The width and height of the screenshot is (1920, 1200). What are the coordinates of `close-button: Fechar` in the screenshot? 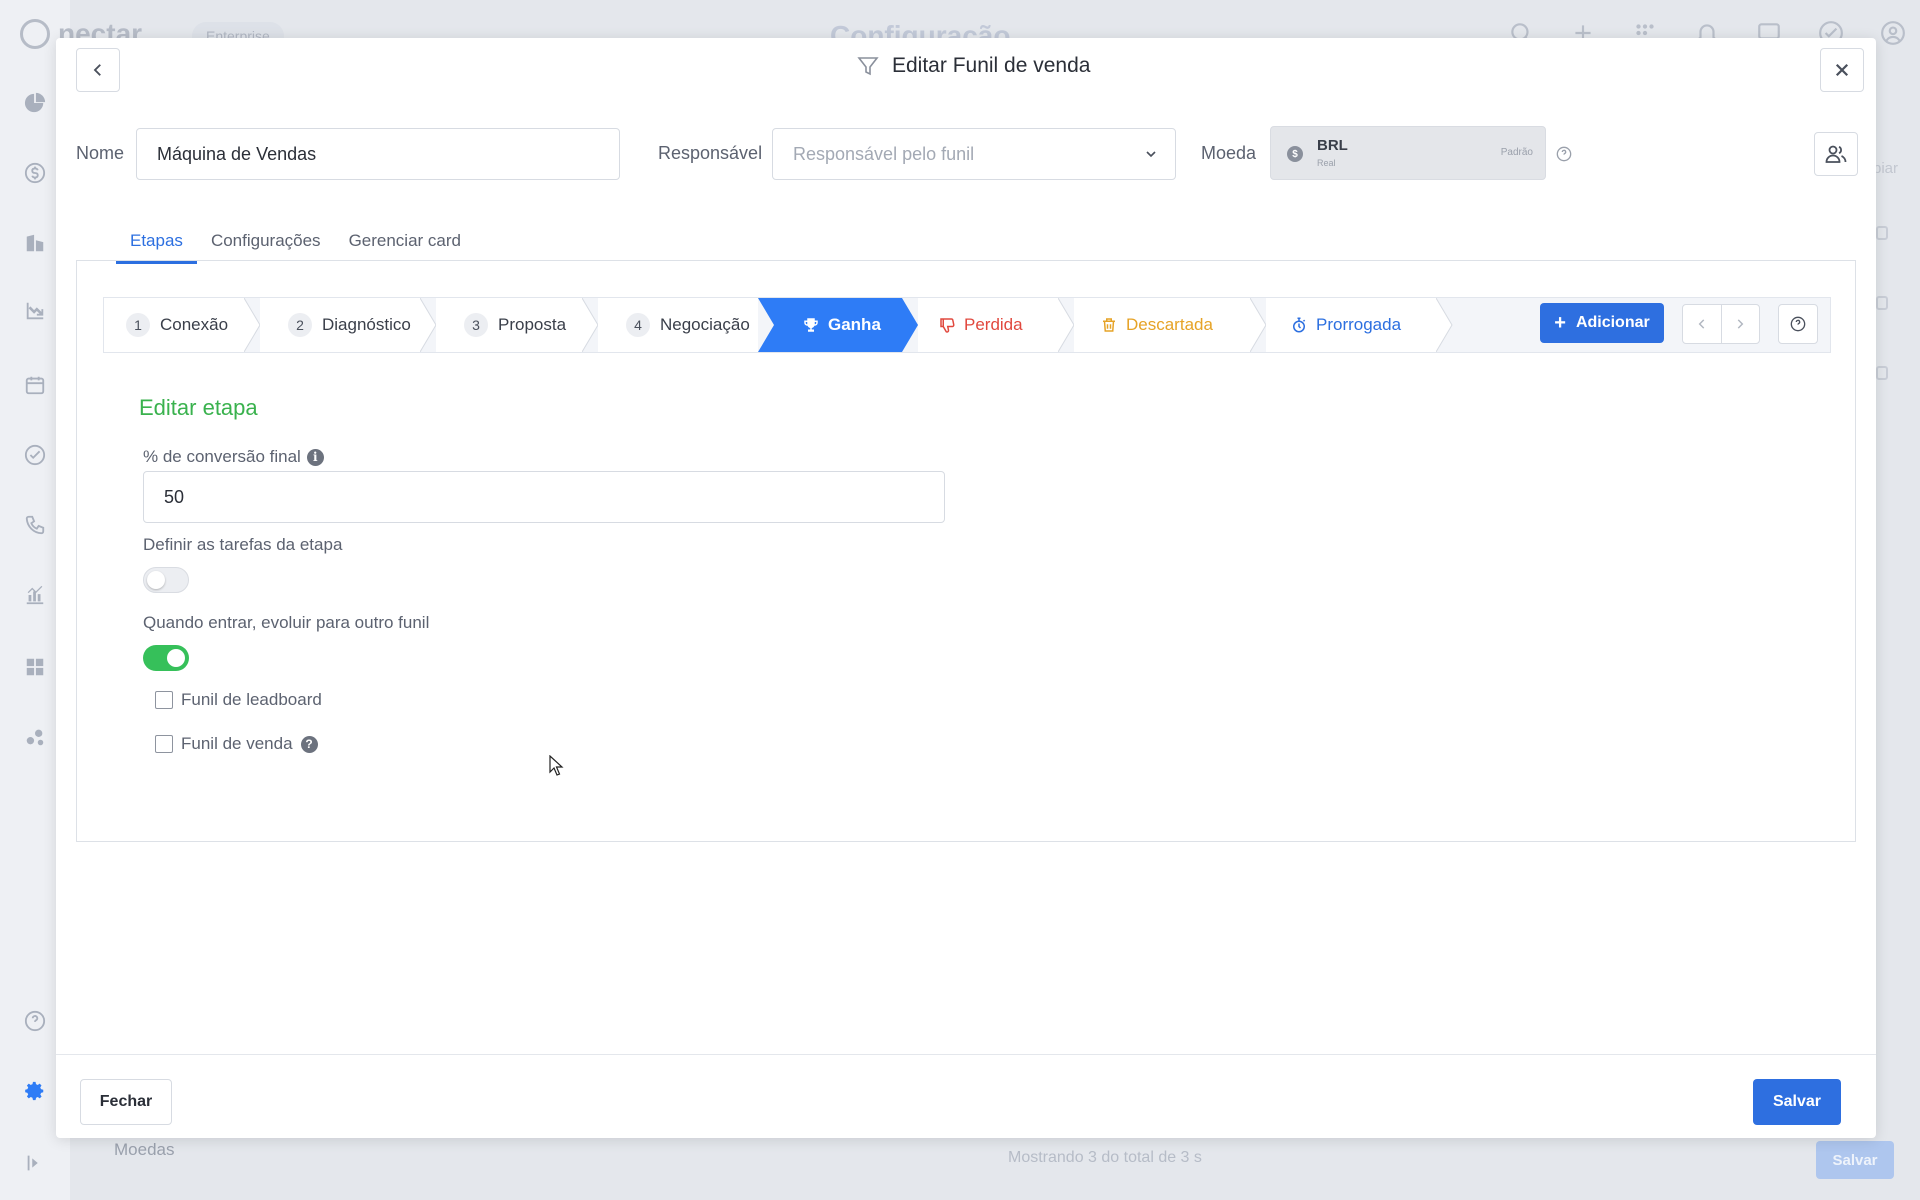 It's located at (126, 1102).